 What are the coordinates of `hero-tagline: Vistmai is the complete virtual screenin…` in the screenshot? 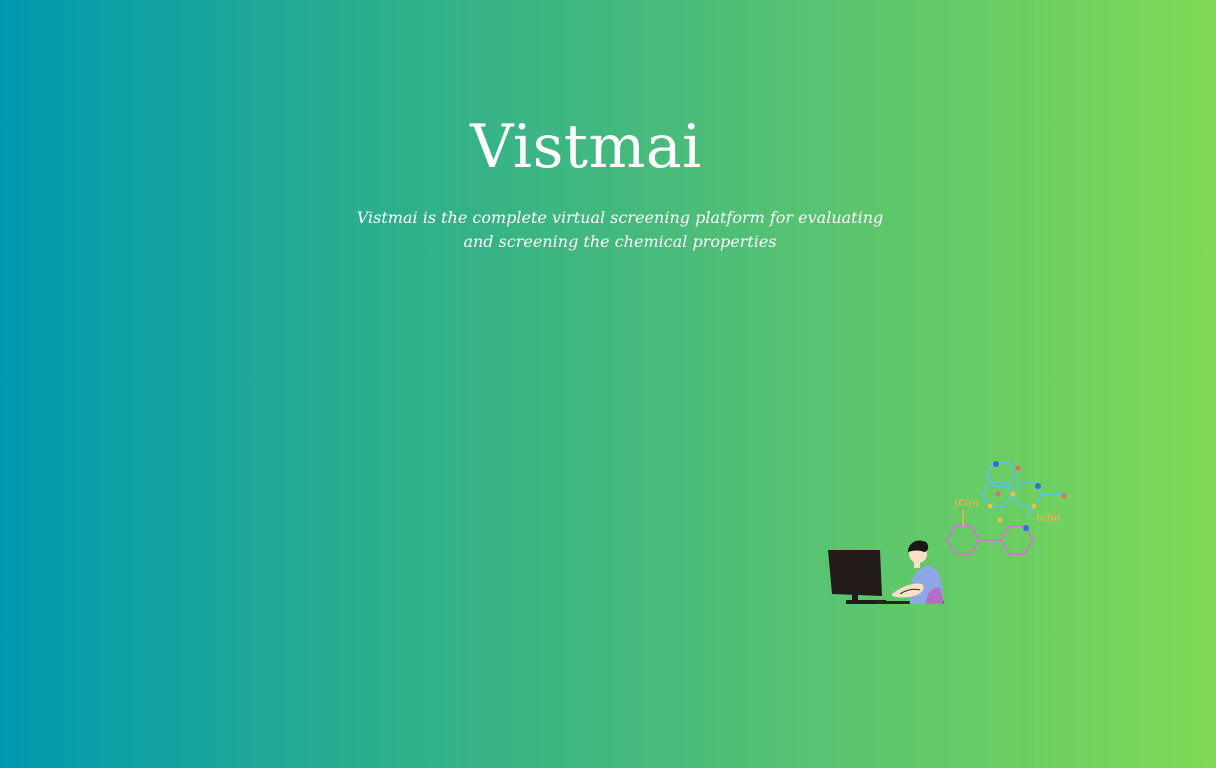 It's located at (620, 229).